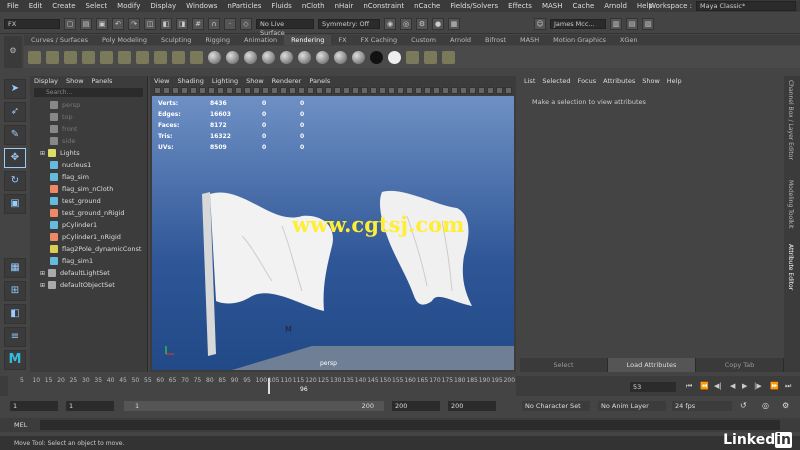  Describe the element at coordinates (88, 261) in the screenshot. I see `outliner-item: flag_sim1` at that location.